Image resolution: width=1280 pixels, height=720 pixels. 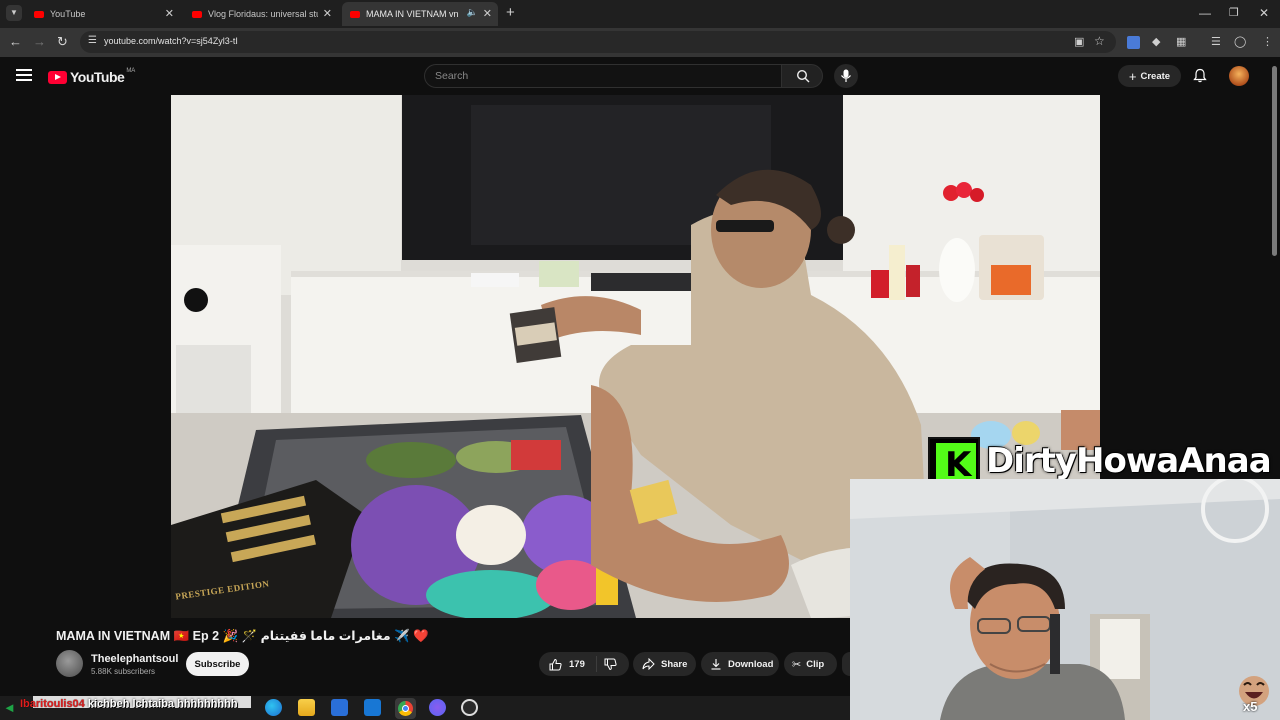 What do you see at coordinates (68, 14) in the screenshot?
I see `tab-title: YouTube` at bounding box center [68, 14].